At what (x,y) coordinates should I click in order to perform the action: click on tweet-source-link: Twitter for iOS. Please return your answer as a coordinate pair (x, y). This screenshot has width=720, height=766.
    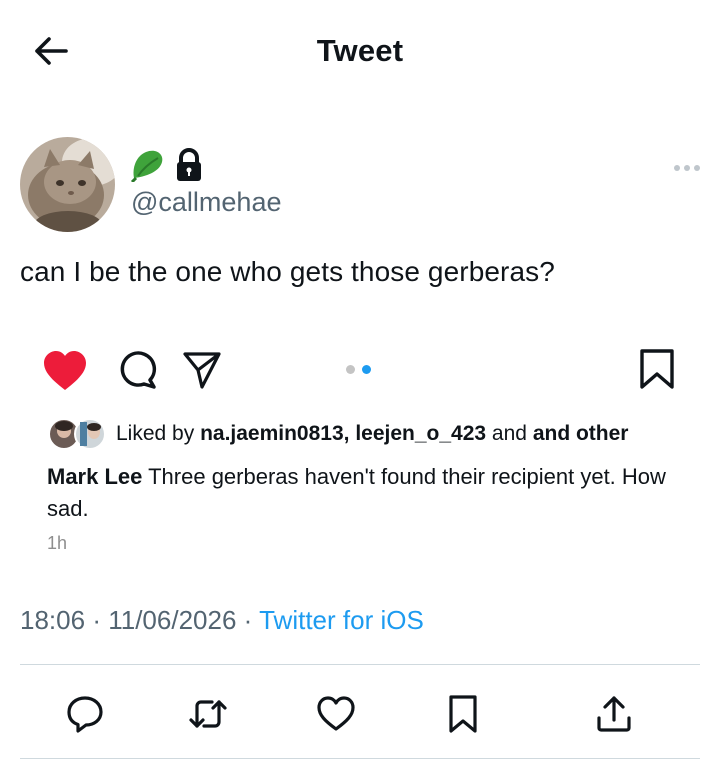
    Looking at the image, I should click on (341, 620).